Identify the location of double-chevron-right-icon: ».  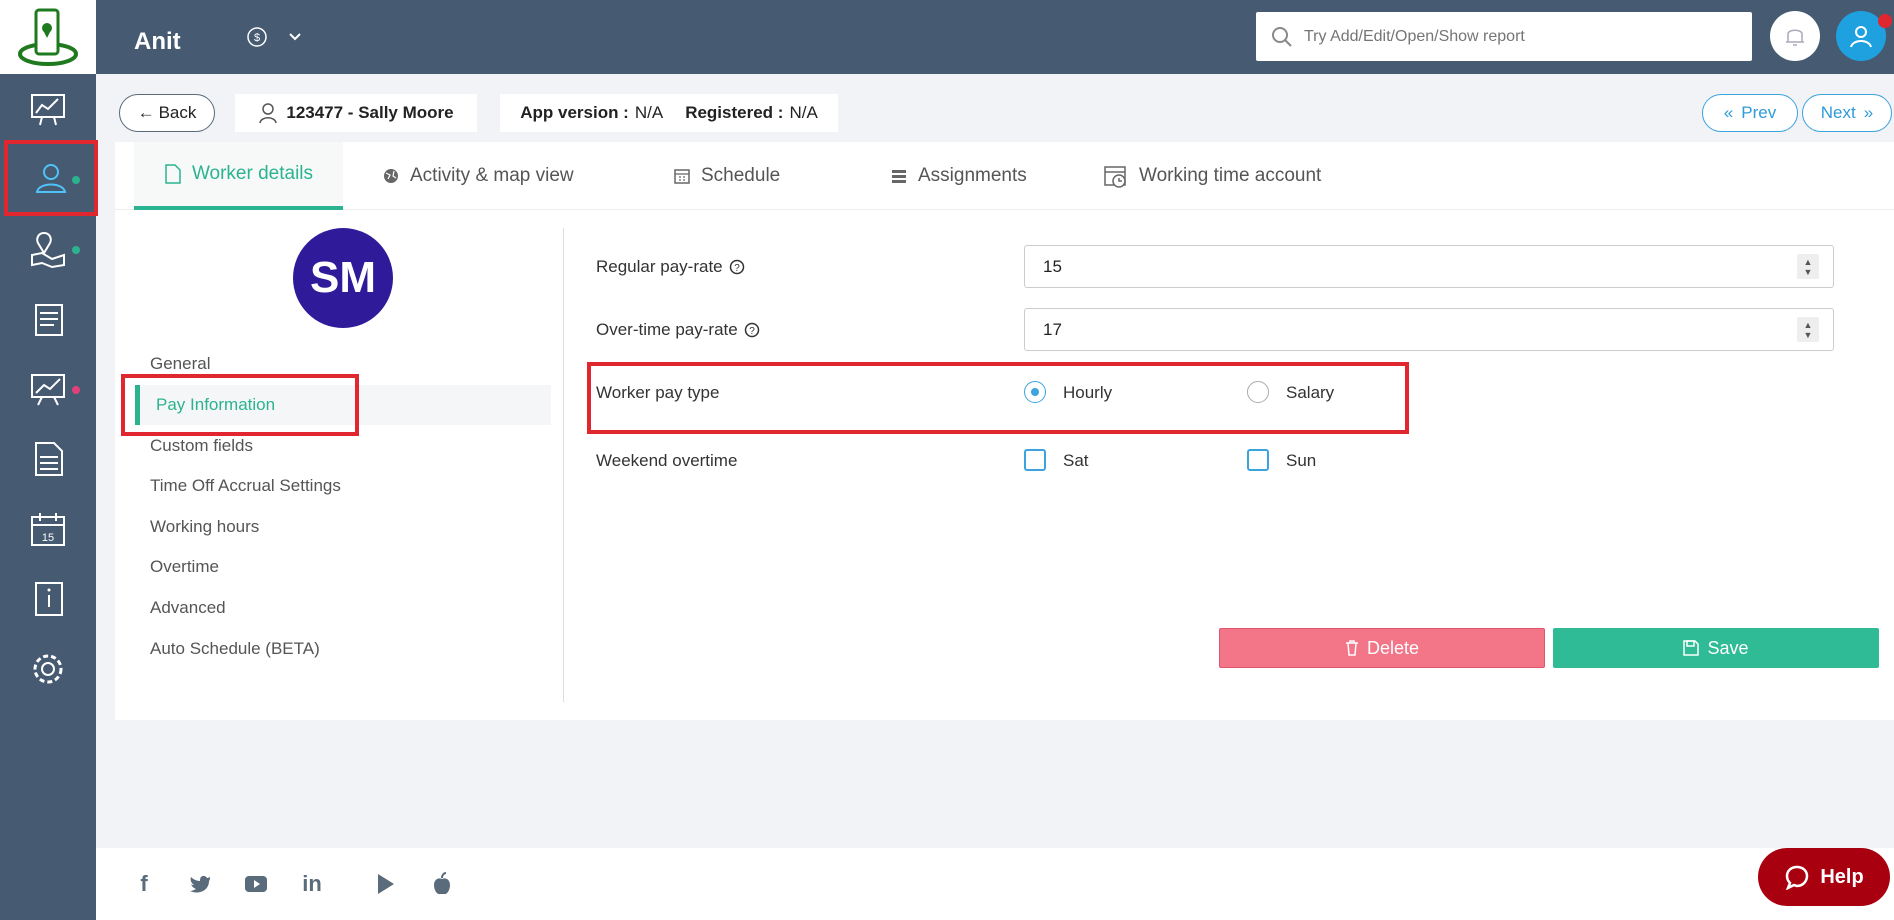
(1868, 112).